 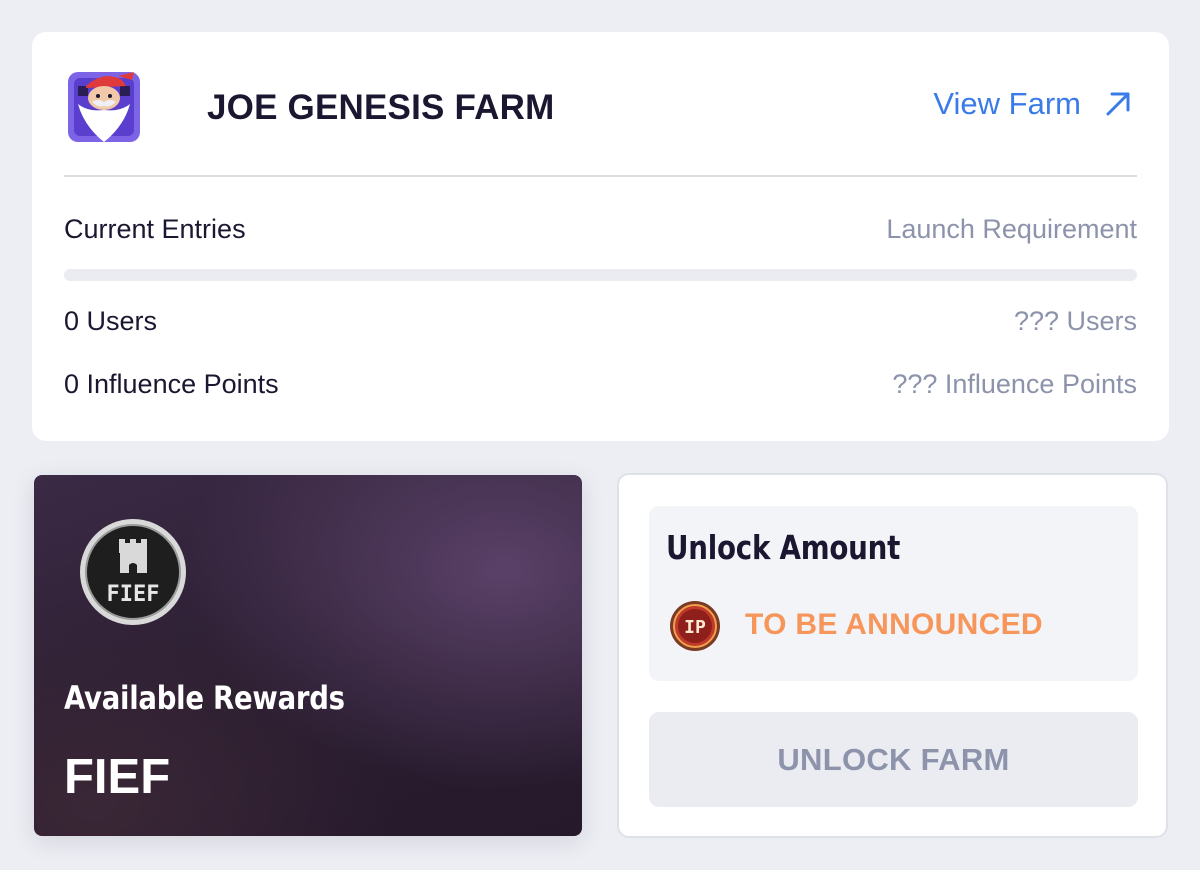 I want to click on unlock-amount-title: Unlock Amount, so click(x=783, y=547).